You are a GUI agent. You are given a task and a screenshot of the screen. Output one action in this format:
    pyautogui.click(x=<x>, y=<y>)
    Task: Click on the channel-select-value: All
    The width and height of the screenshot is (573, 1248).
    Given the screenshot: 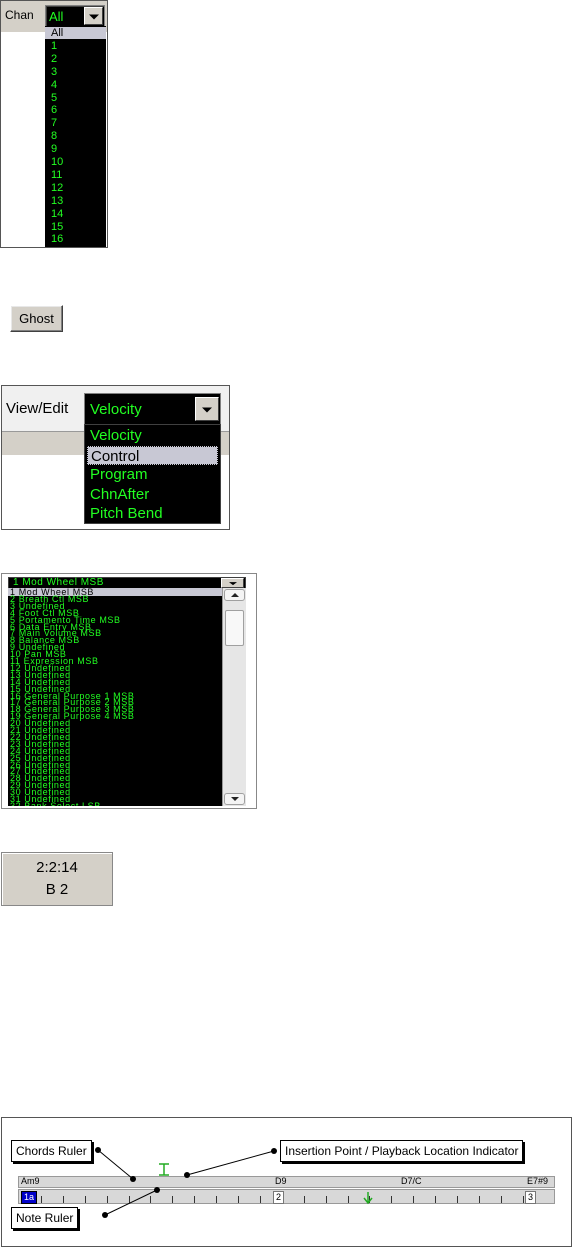 What is the action you would take?
    pyautogui.click(x=56, y=16)
    